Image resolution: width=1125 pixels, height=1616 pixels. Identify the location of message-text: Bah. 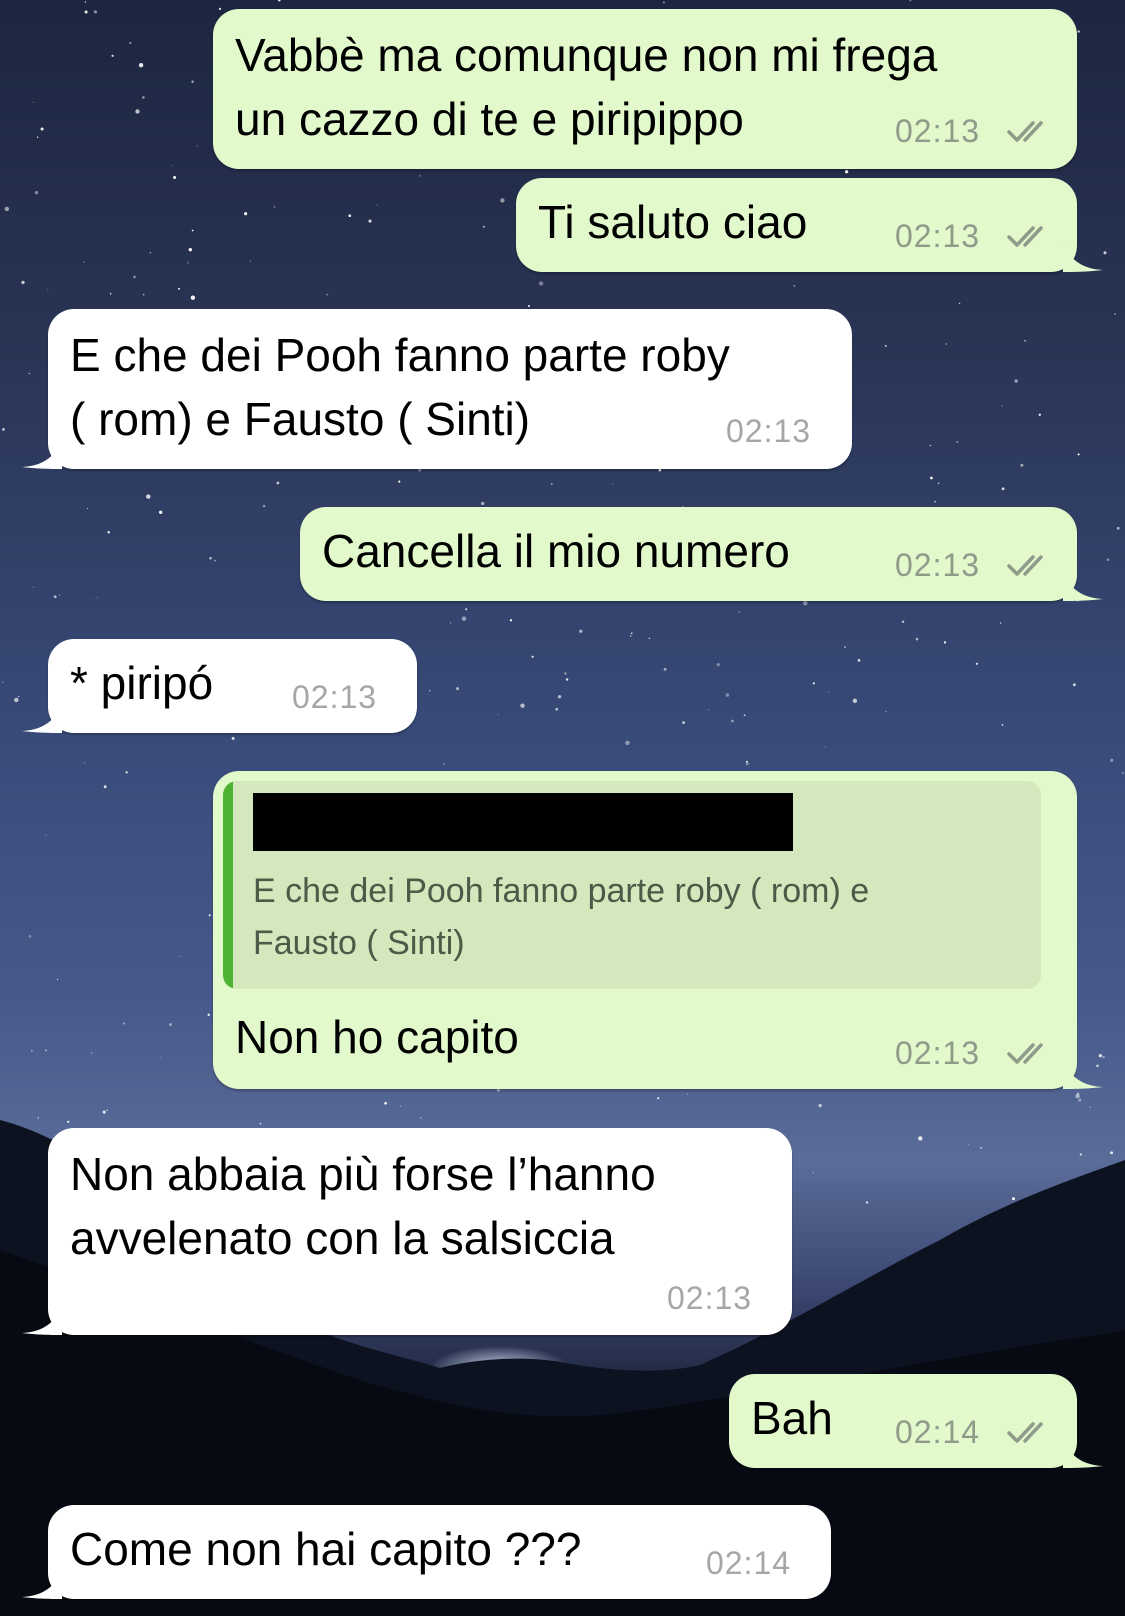
(792, 1418).